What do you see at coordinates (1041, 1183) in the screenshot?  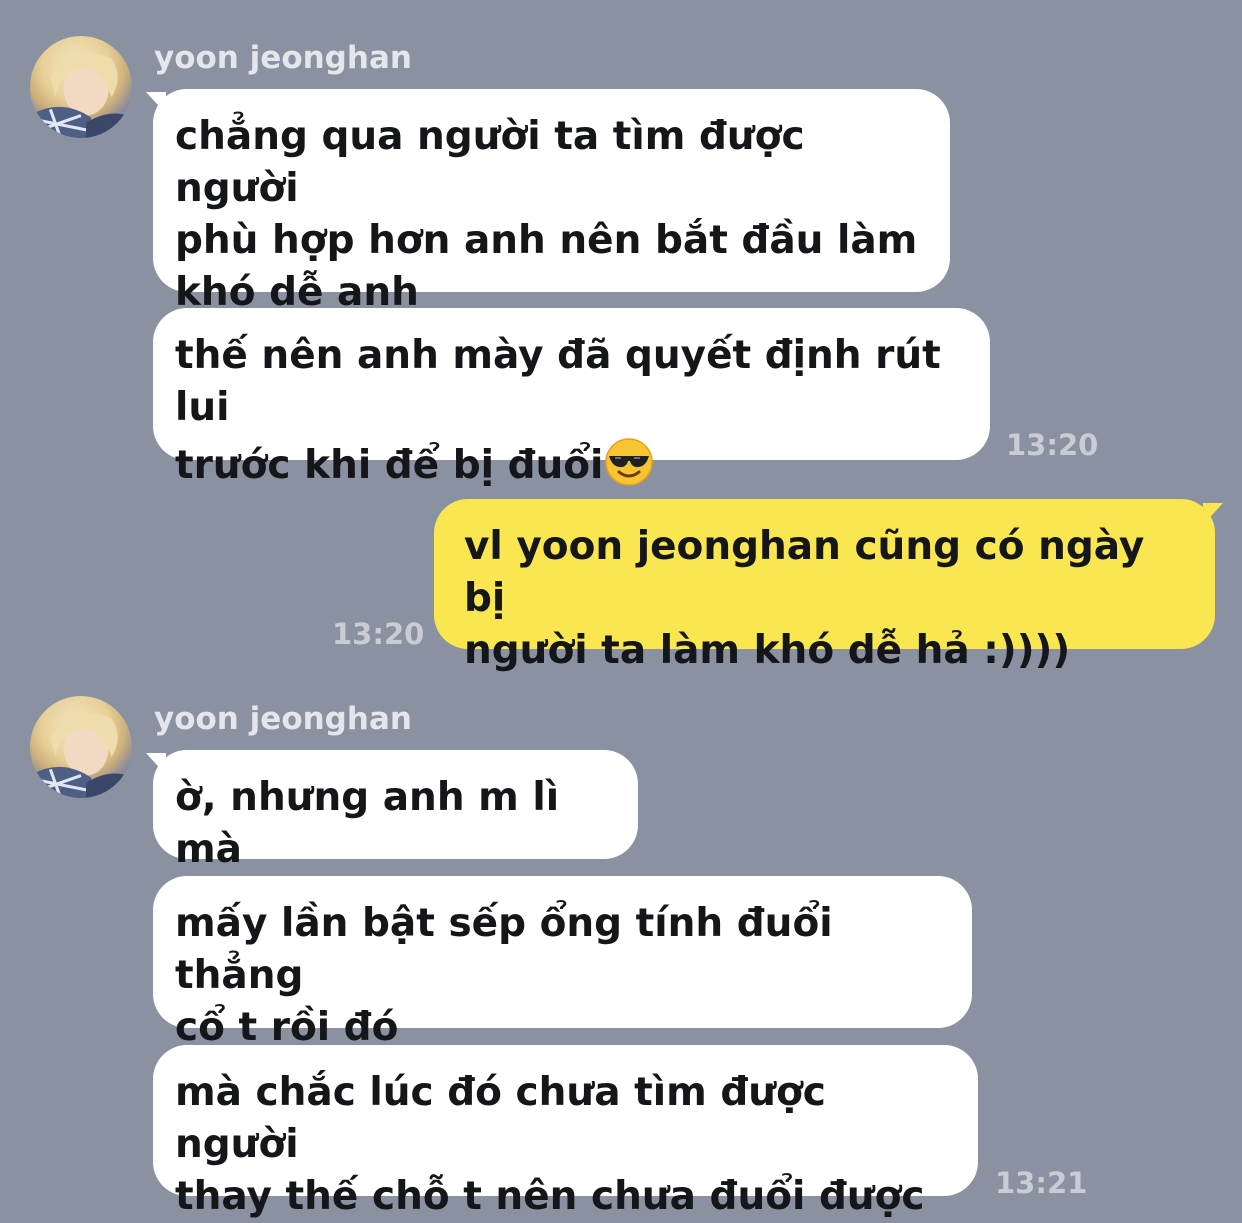 I see `message-timestamp: 13:21` at bounding box center [1041, 1183].